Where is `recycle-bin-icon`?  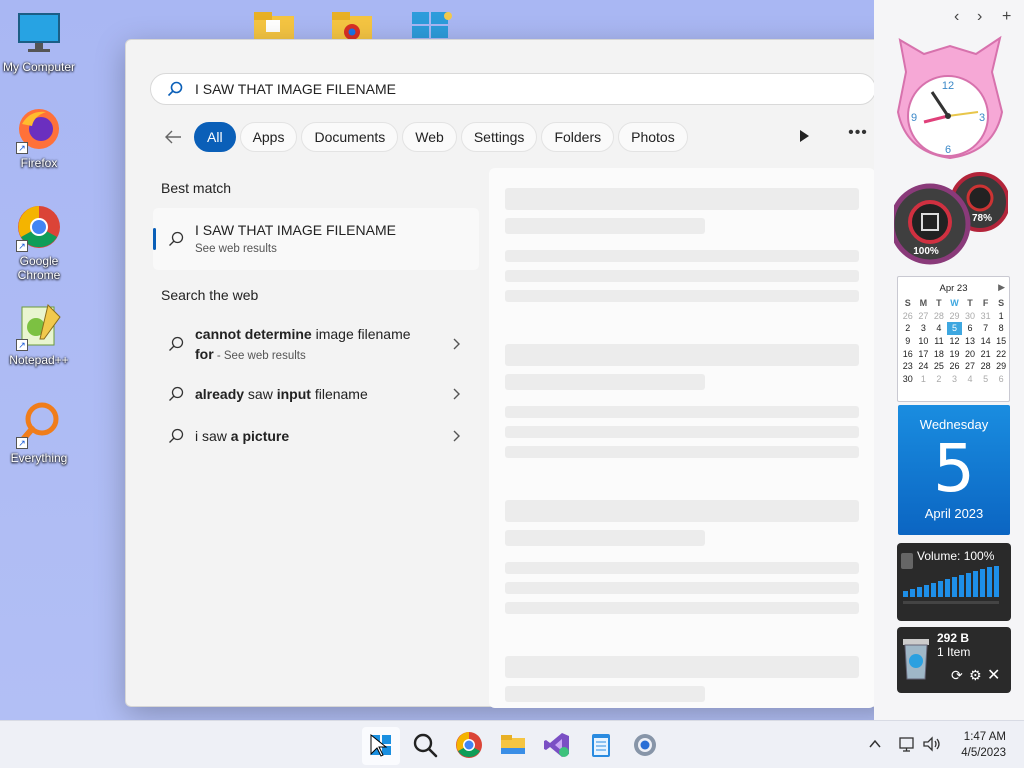 recycle-bin-icon is located at coordinates (916, 659).